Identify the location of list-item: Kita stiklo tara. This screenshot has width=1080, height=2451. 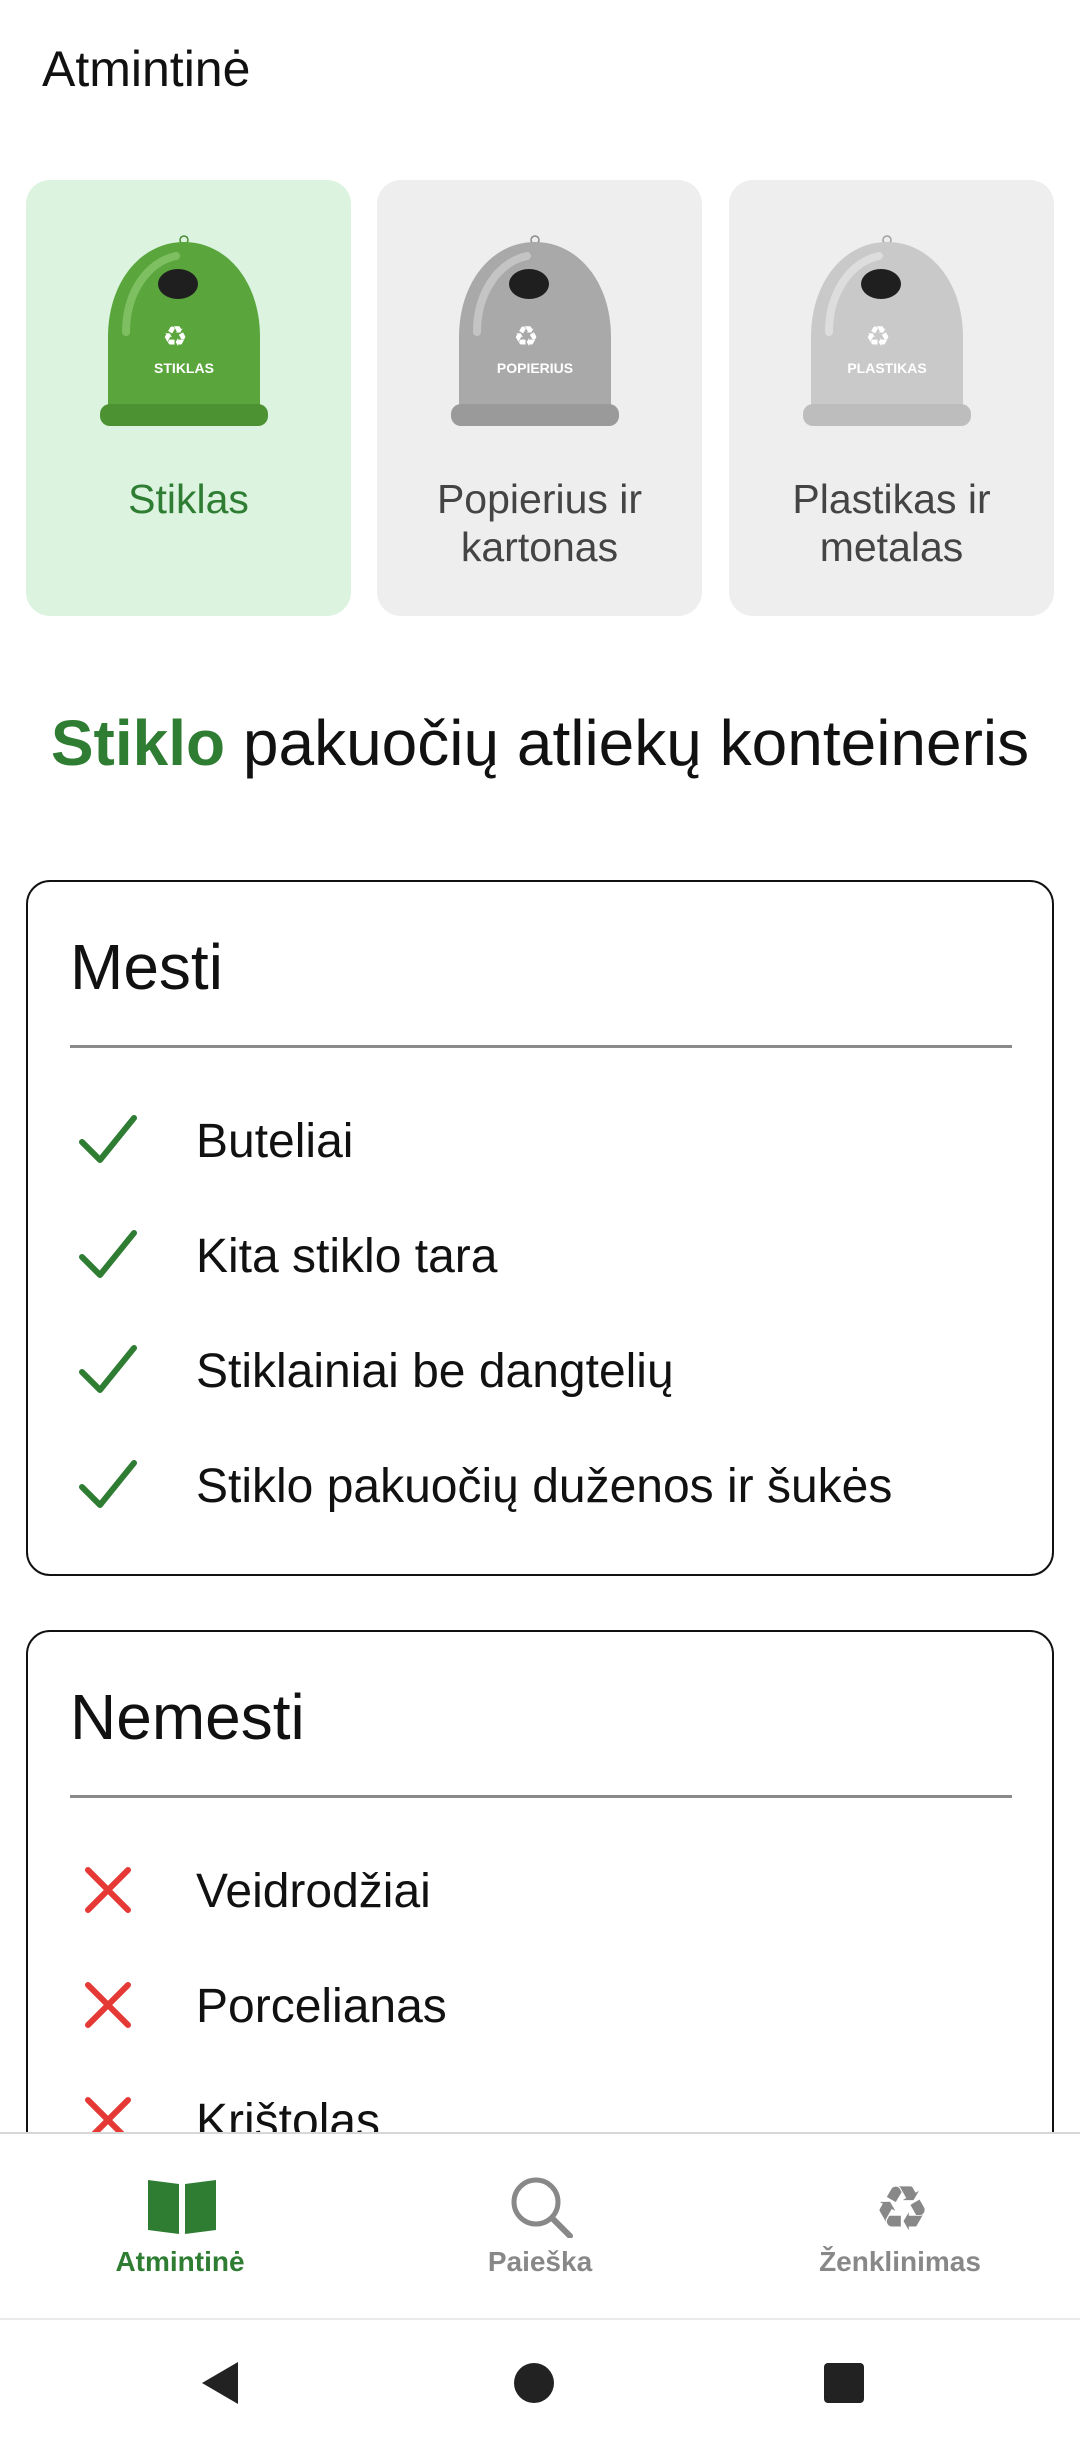
(551, 1276).